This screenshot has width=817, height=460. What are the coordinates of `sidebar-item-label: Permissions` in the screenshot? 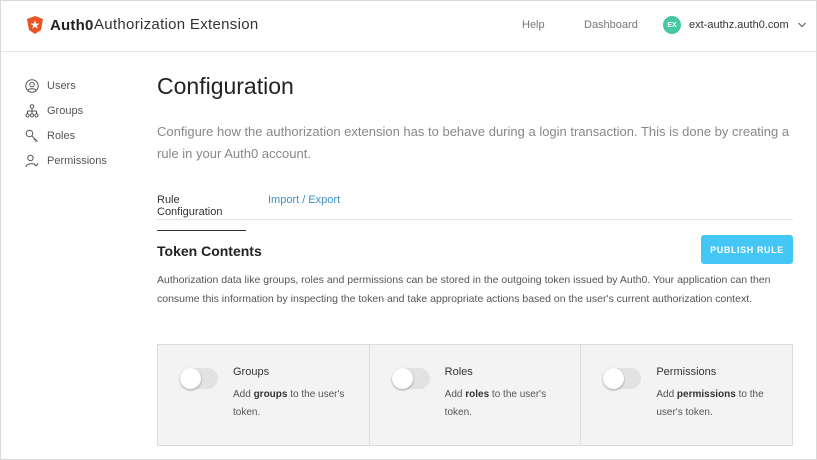 It's located at (77, 160).